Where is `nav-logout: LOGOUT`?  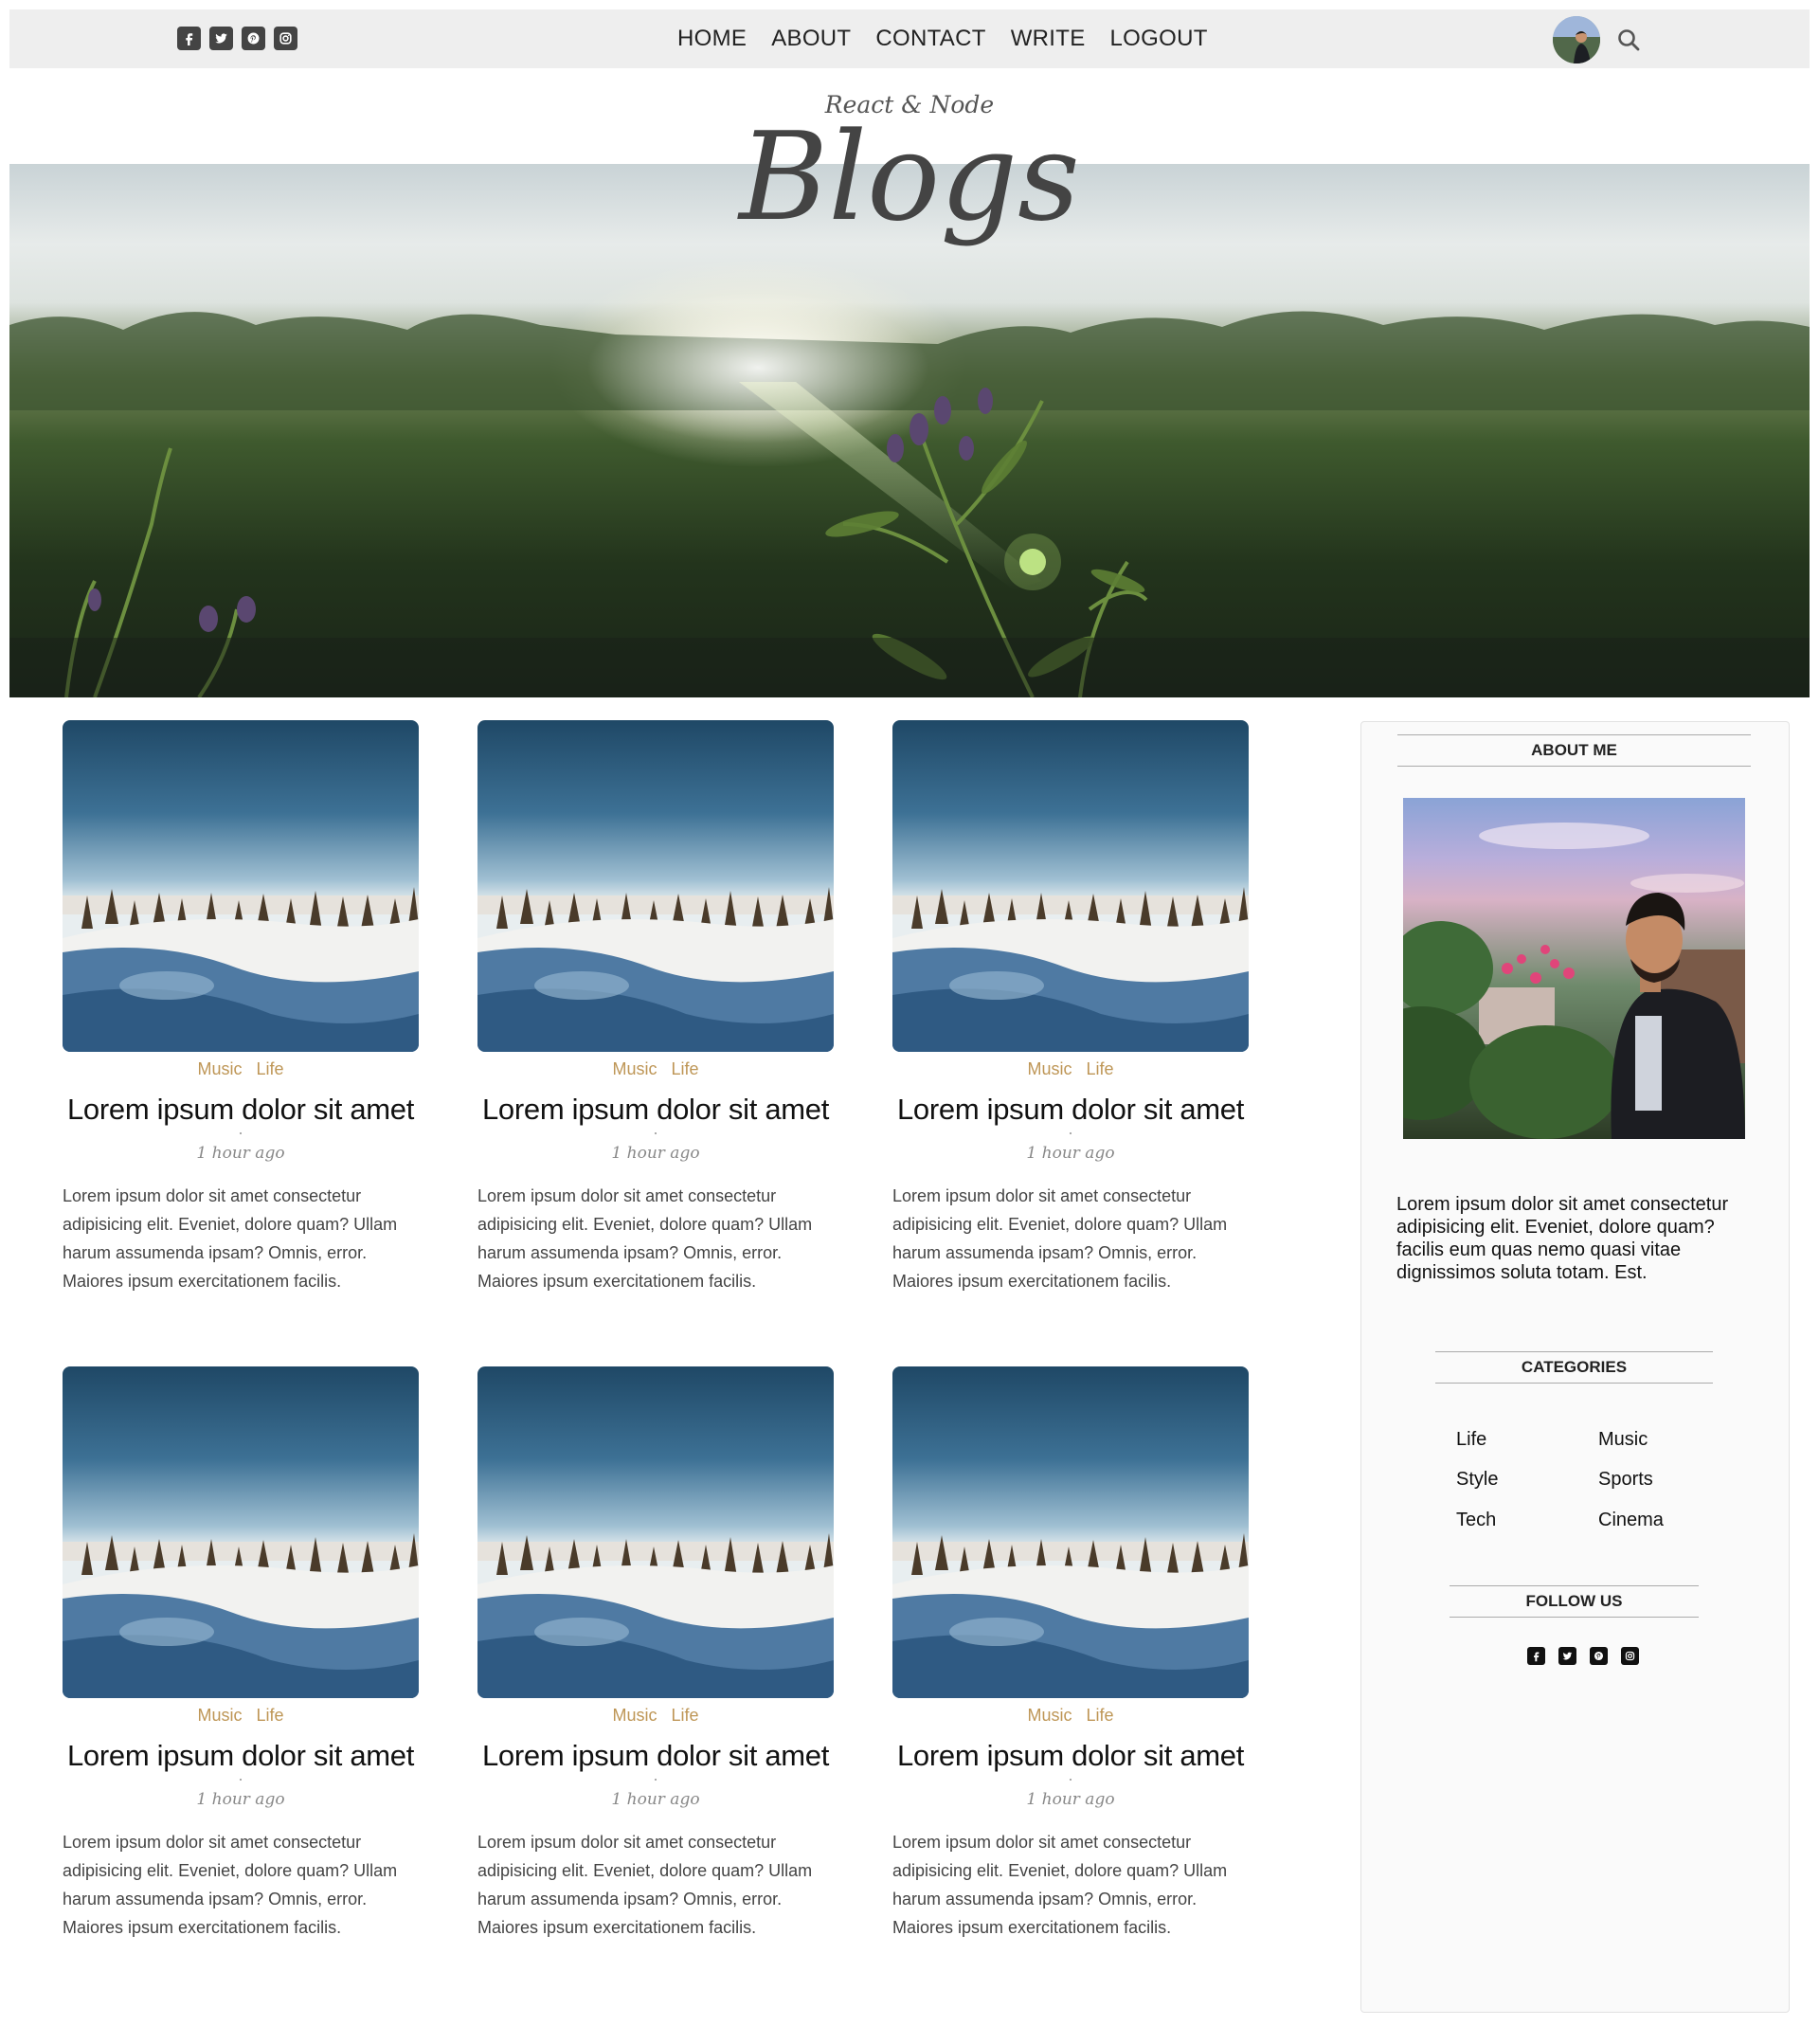 nav-logout: LOGOUT is located at coordinates (1159, 39).